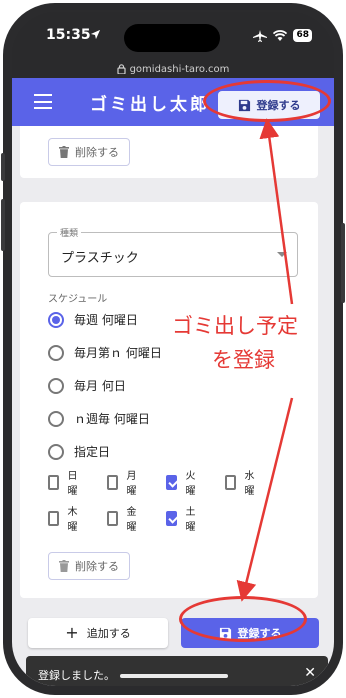 The height and width of the screenshot is (698, 346). I want to click on schedule-option-monthly-day: 毎月 何日, so click(87, 385).